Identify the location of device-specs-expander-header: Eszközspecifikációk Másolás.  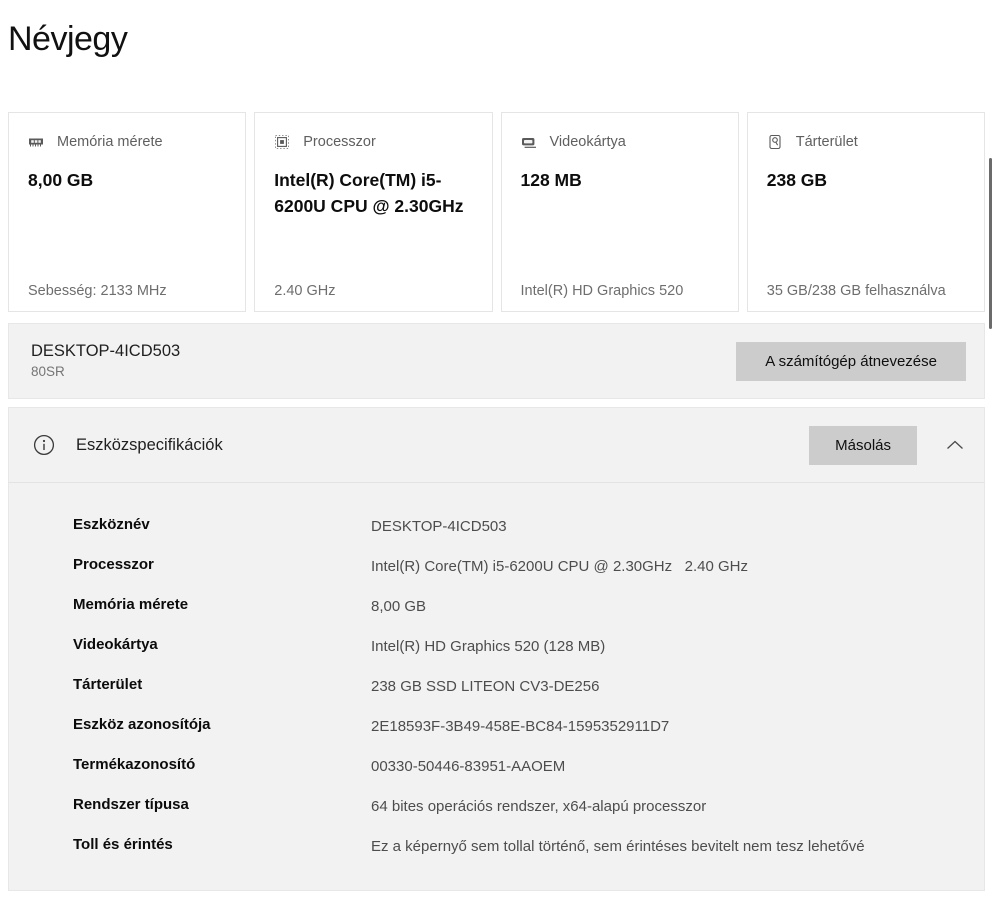
(496, 445).